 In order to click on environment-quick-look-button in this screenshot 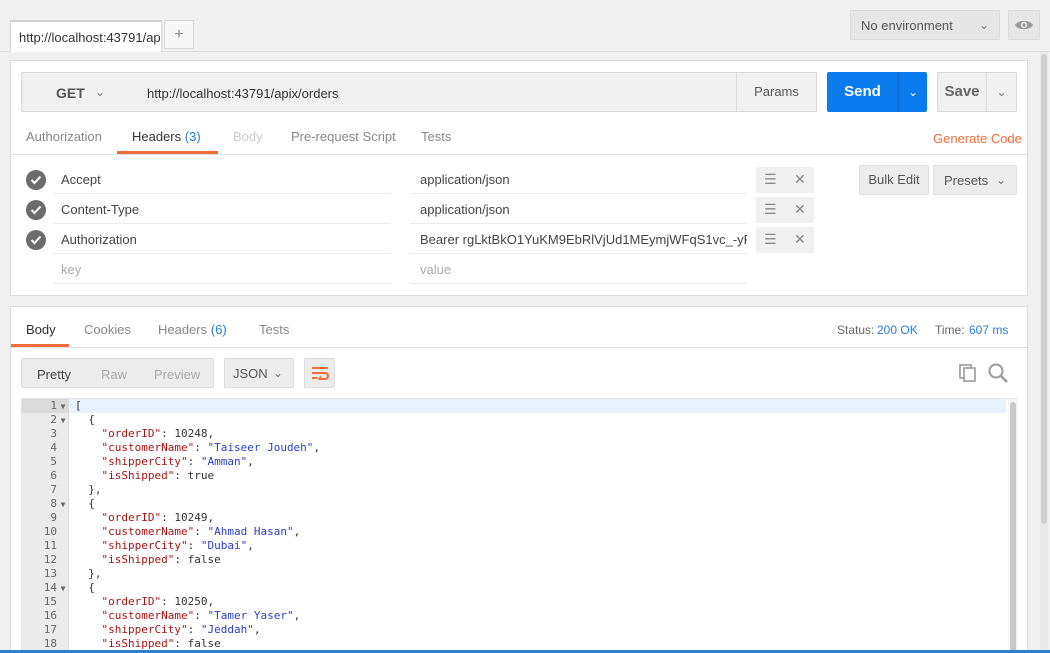, I will do `click(1024, 25)`.